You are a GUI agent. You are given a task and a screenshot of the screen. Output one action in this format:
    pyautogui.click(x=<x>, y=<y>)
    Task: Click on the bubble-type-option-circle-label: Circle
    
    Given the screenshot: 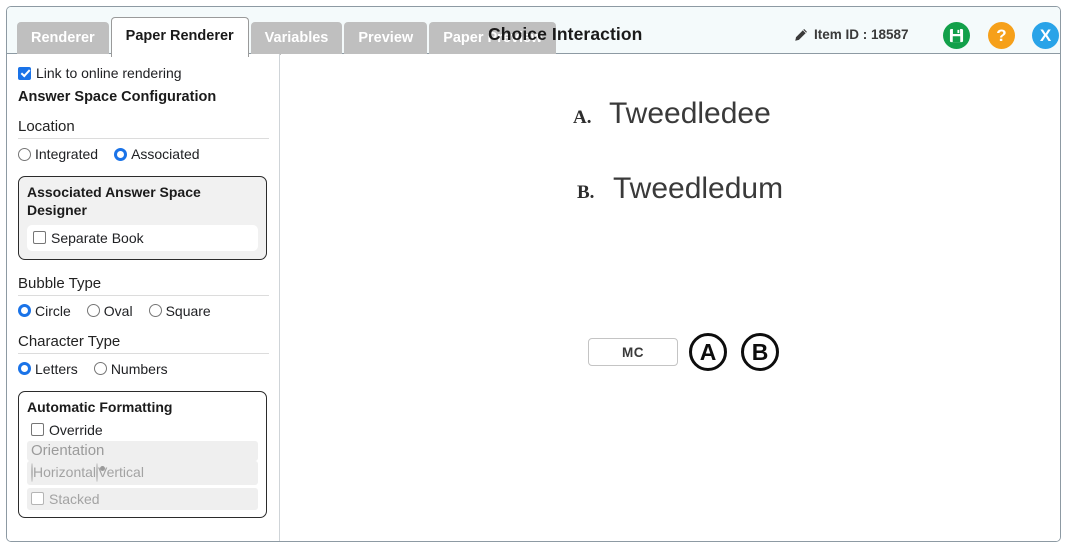 What is the action you would take?
    pyautogui.click(x=53, y=310)
    